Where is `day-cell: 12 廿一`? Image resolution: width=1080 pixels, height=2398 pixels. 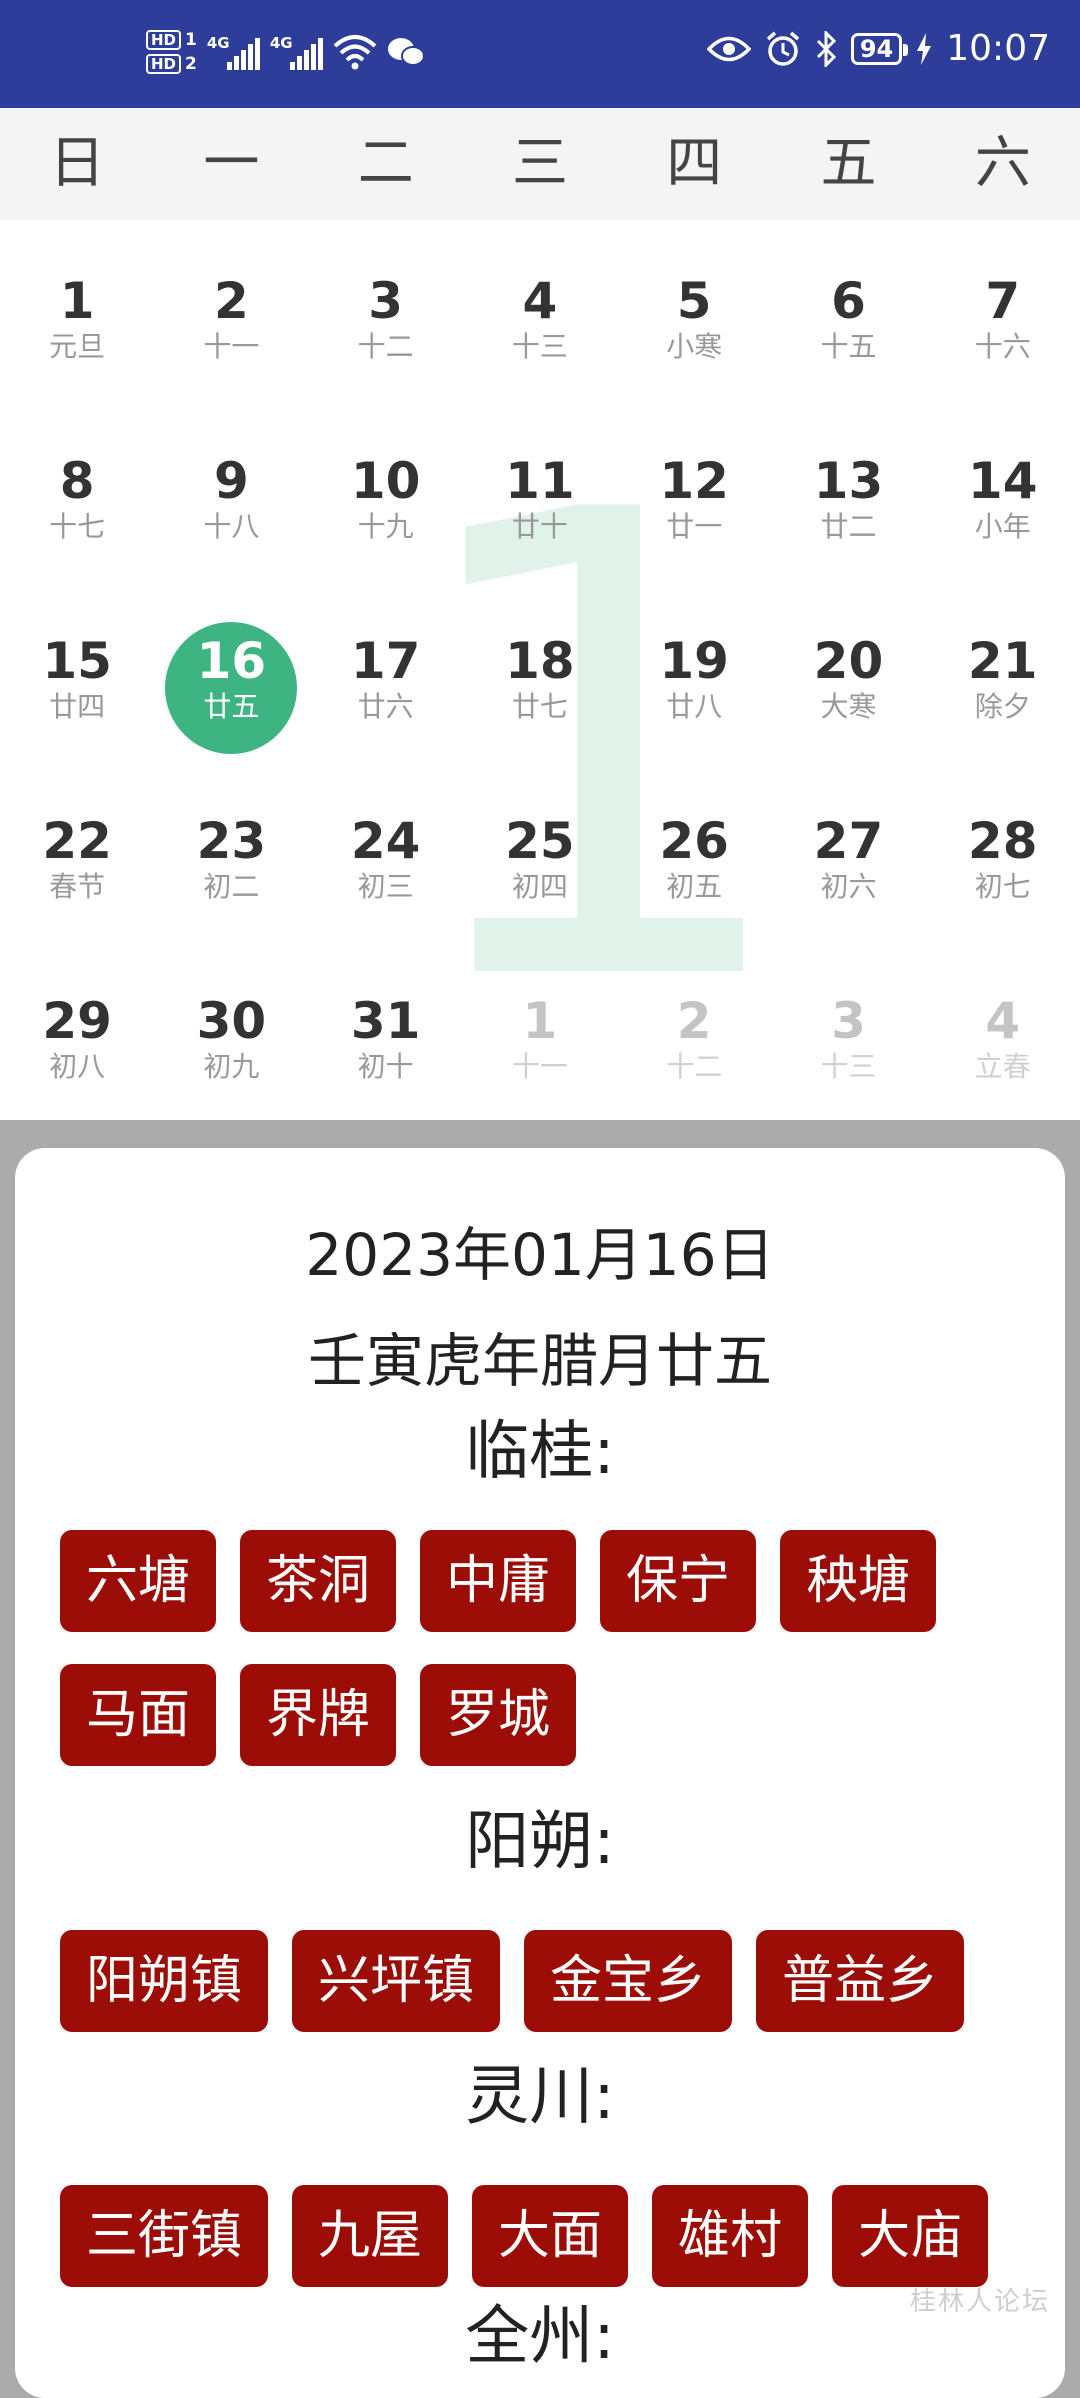 day-cell: 12 廿一 is located at coordinates (694, 530).